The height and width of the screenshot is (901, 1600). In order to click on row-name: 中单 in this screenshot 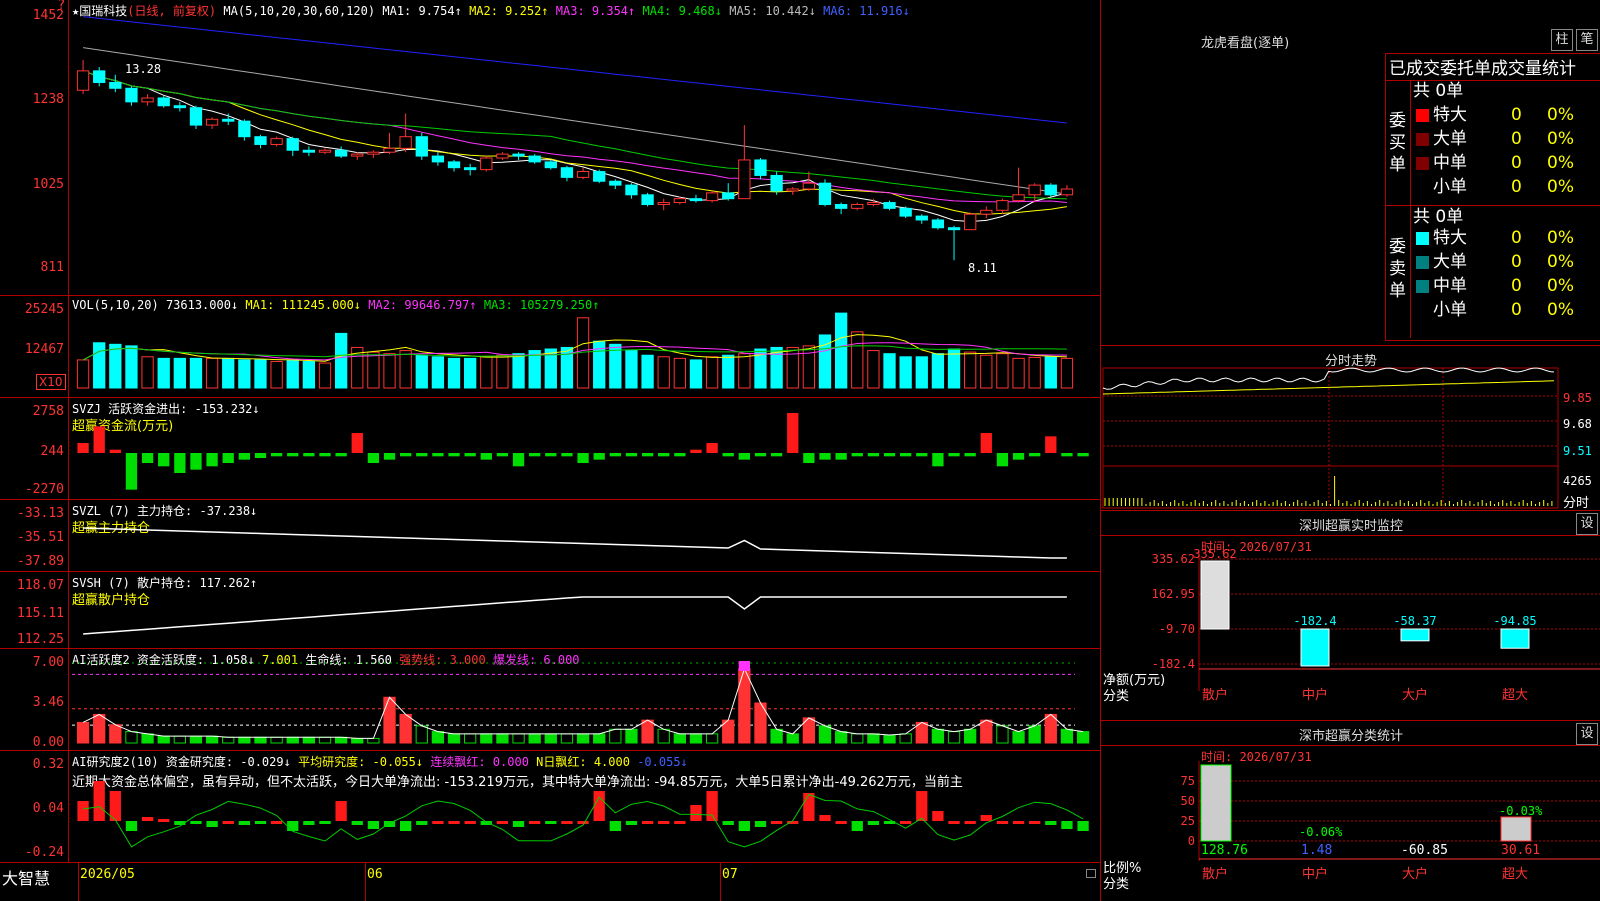, I will do `click(1450, 163)`.